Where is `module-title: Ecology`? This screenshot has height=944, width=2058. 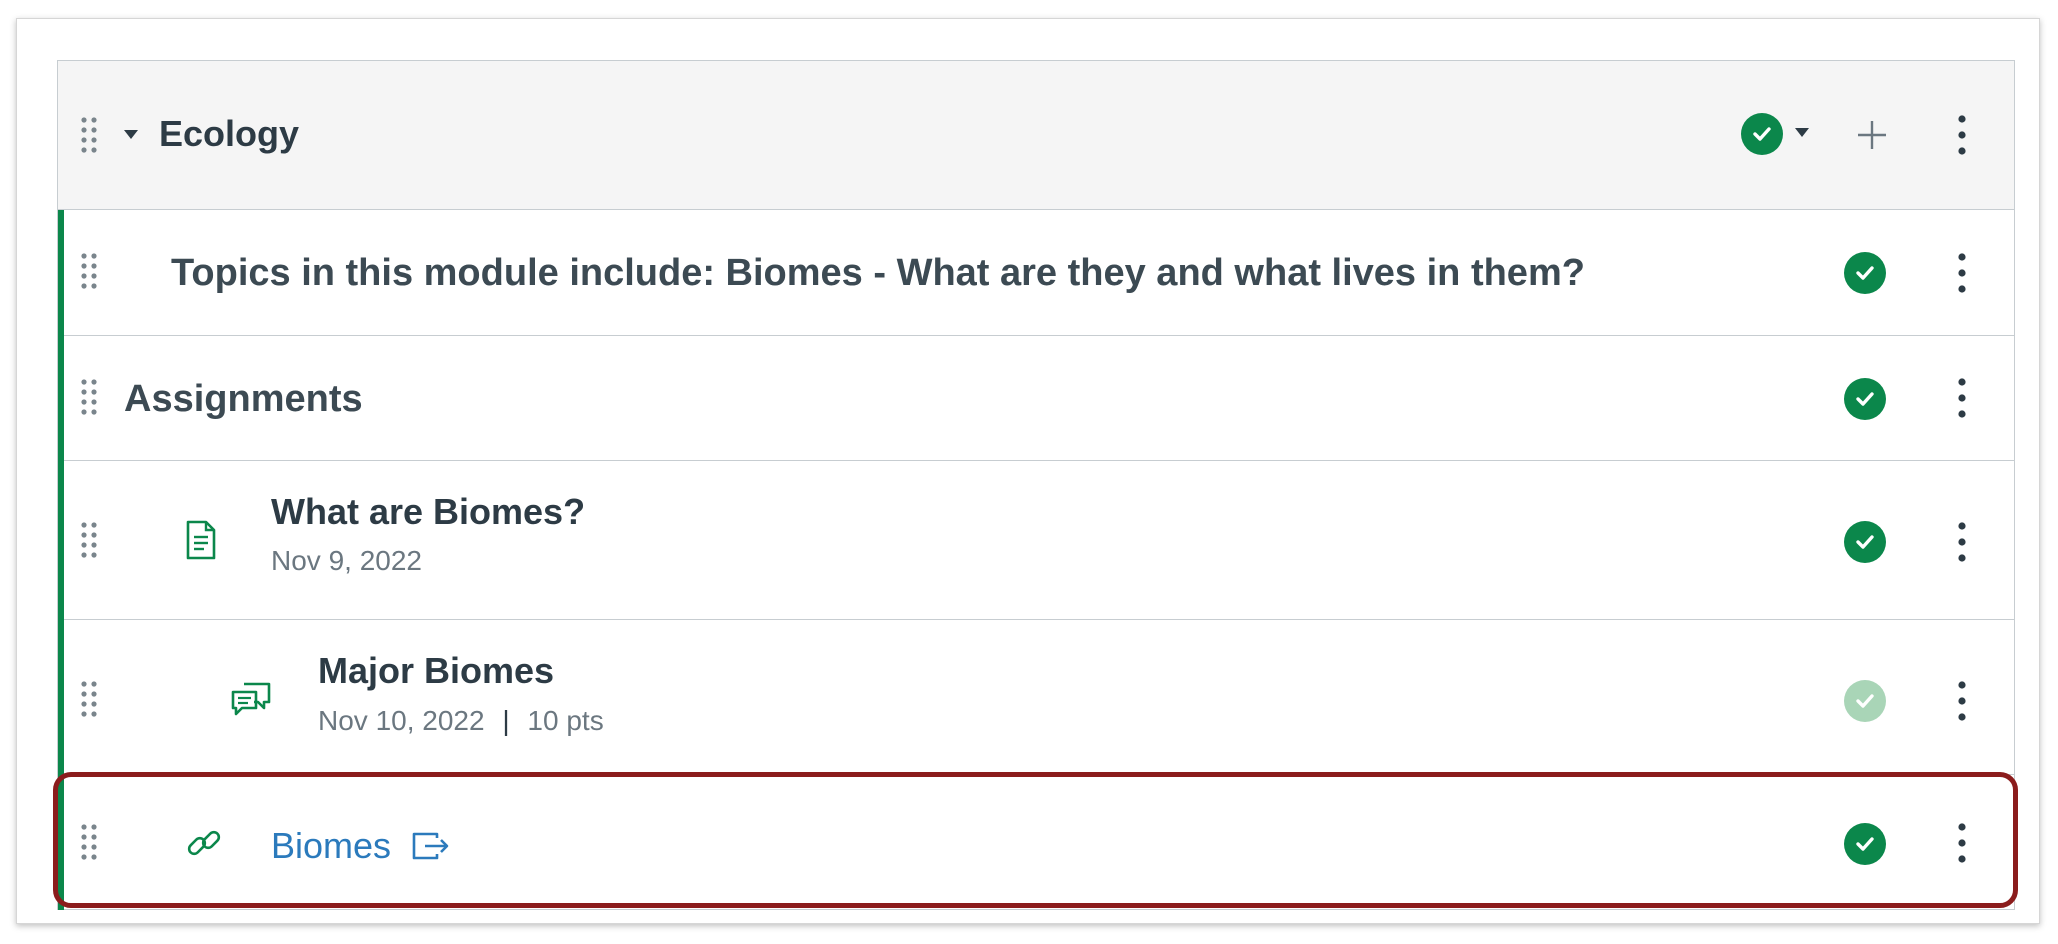
module-title: Ecology is located at coordinates (229, 133).